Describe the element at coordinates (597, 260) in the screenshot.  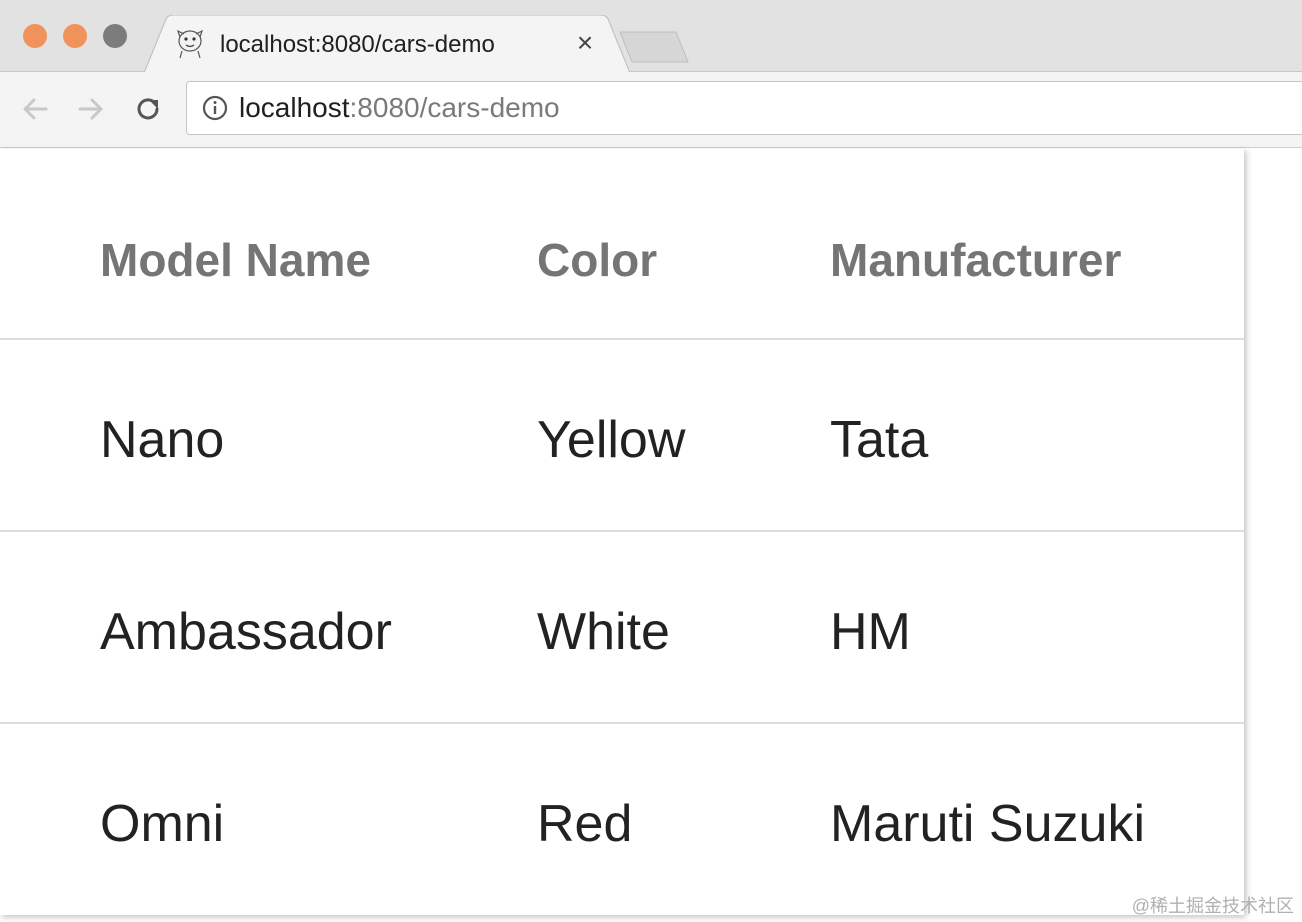
I see `header-color: Color` at that location.